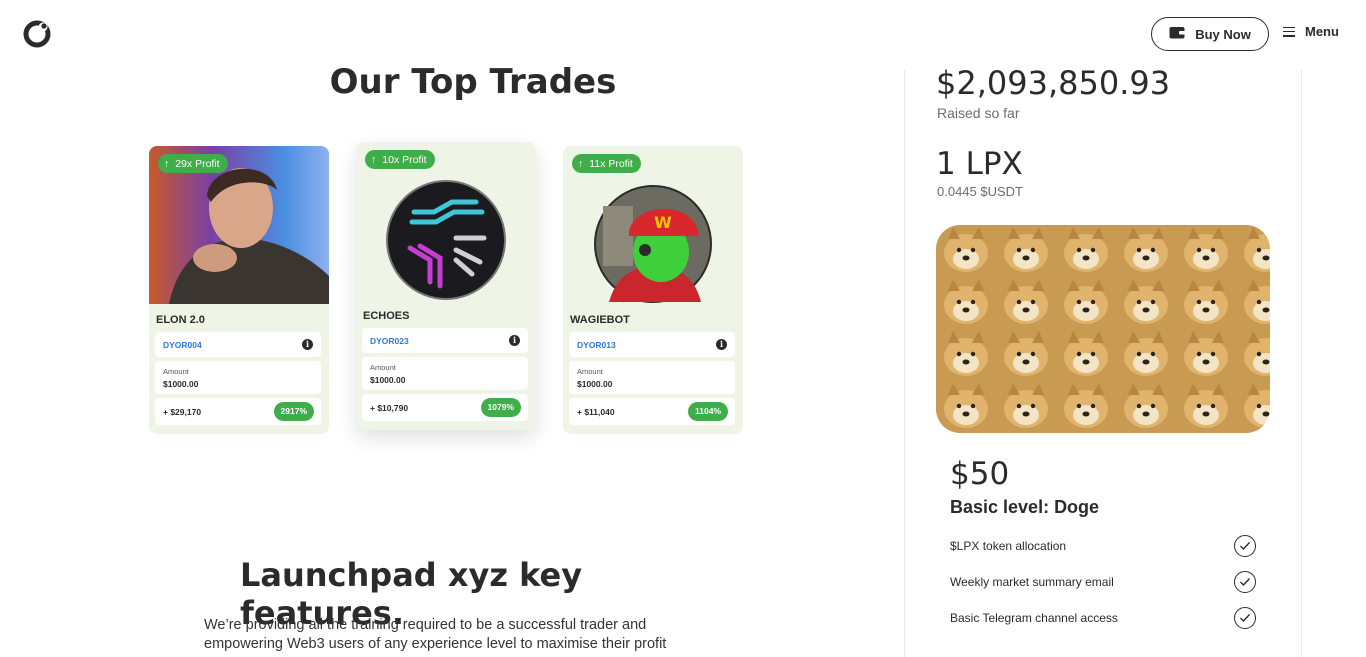 This screenshot has height=657, width=1366. What do you see at coordinates (1034, 618) in the screenshot?
I see `tier-feature-label: Basic Telegram channel access` at bounding box center [1034, 618].